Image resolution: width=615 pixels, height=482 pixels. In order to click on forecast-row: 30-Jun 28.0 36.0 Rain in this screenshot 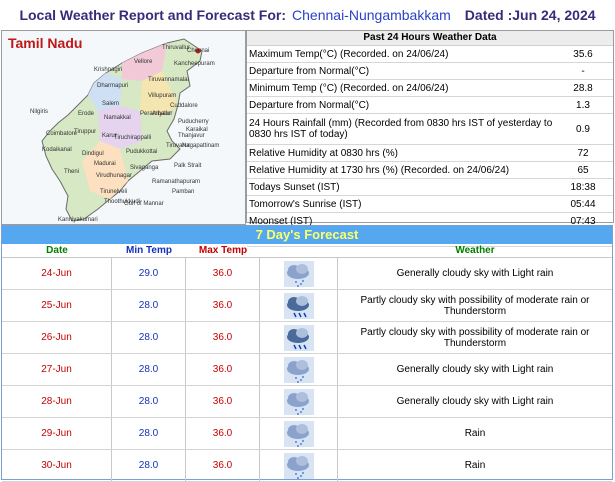, I will do `click(307, 466)`.